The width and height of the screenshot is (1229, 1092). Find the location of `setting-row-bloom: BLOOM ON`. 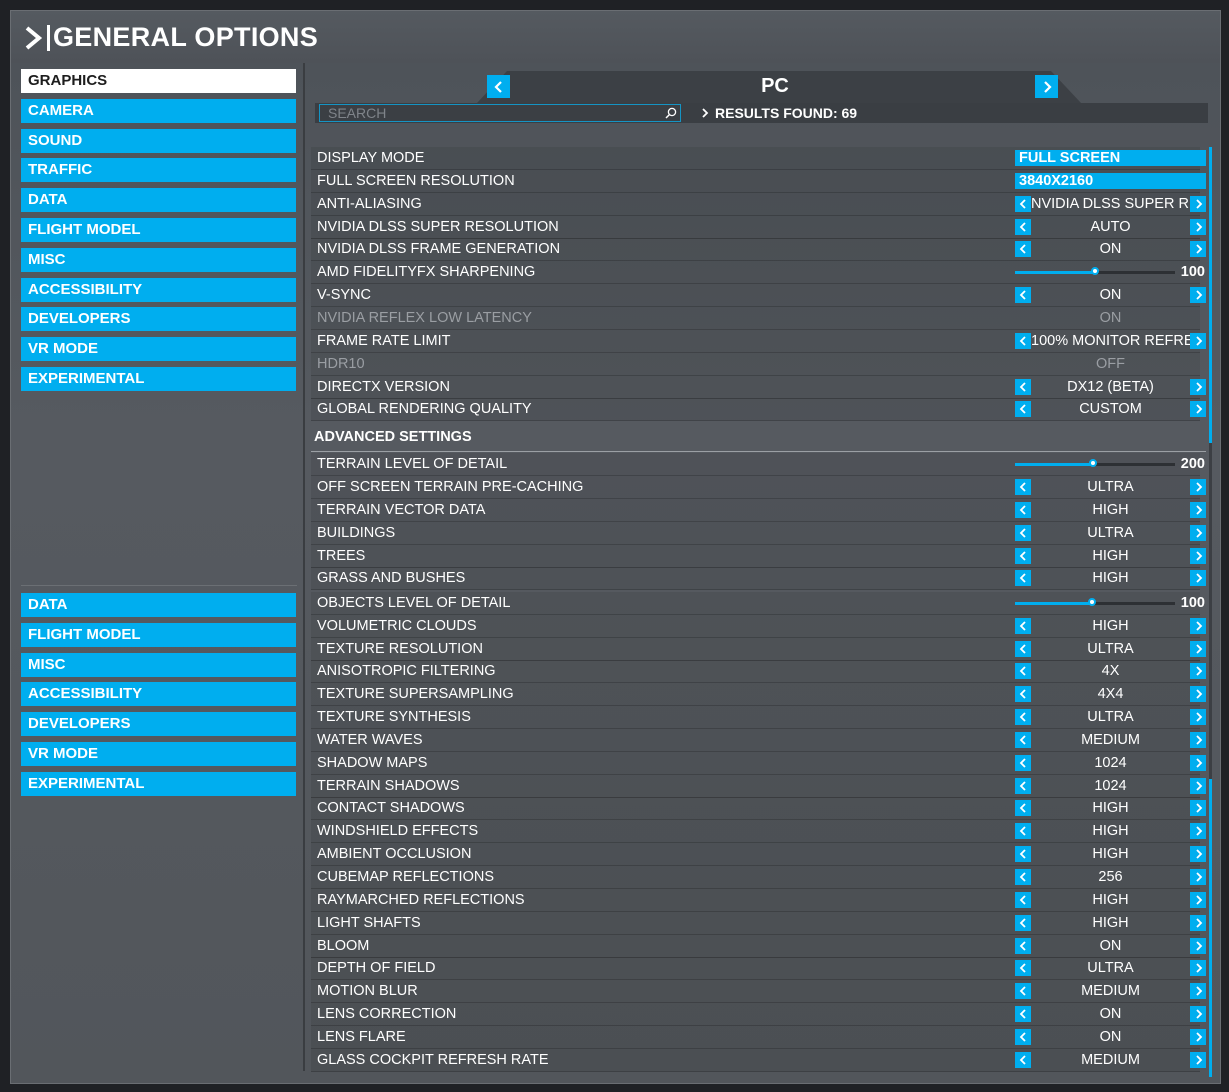

setting-row-bloom: BLOOM ON is located at coordinates (758, 946).